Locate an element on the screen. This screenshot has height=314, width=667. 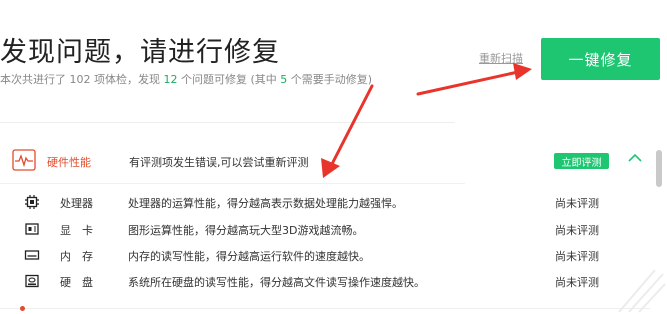
list-item: 处理器 处理器的运算性能，得分越高表示数据处理能力越强悍。 尚未评测 is located at coordinates (320, 203).